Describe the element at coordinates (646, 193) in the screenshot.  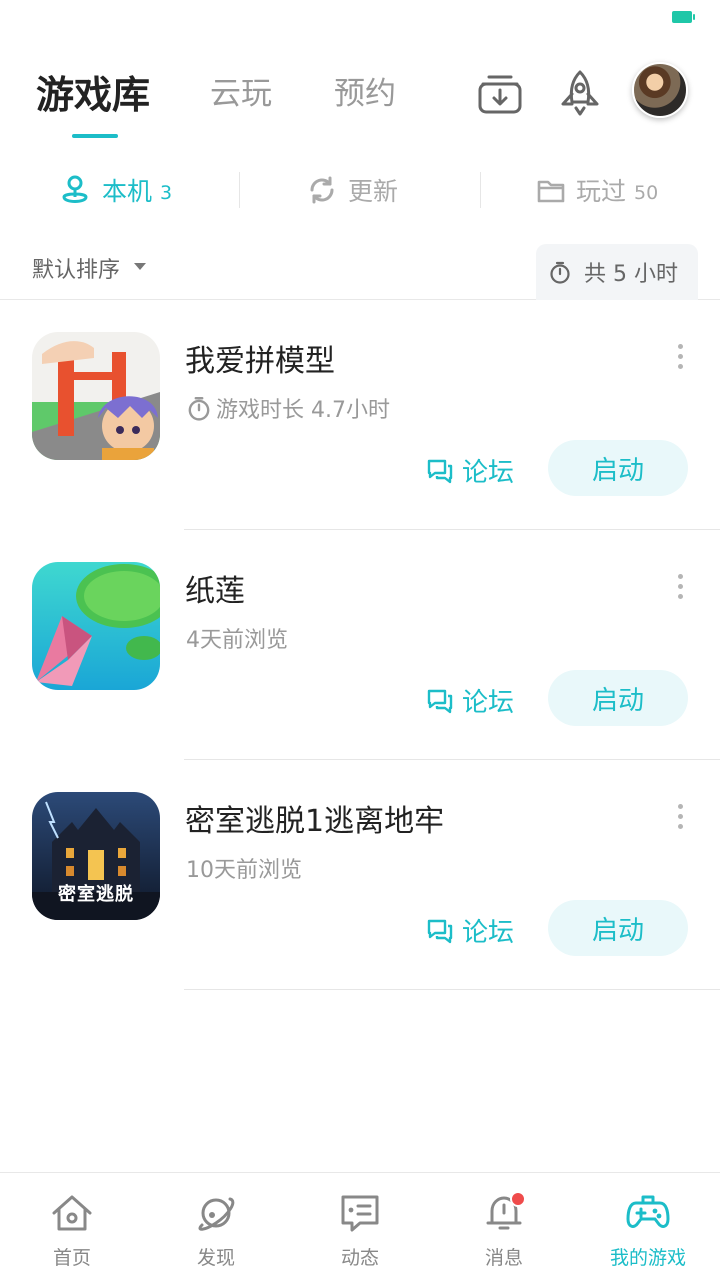
I see `subtab-played-count: 50` at that location.